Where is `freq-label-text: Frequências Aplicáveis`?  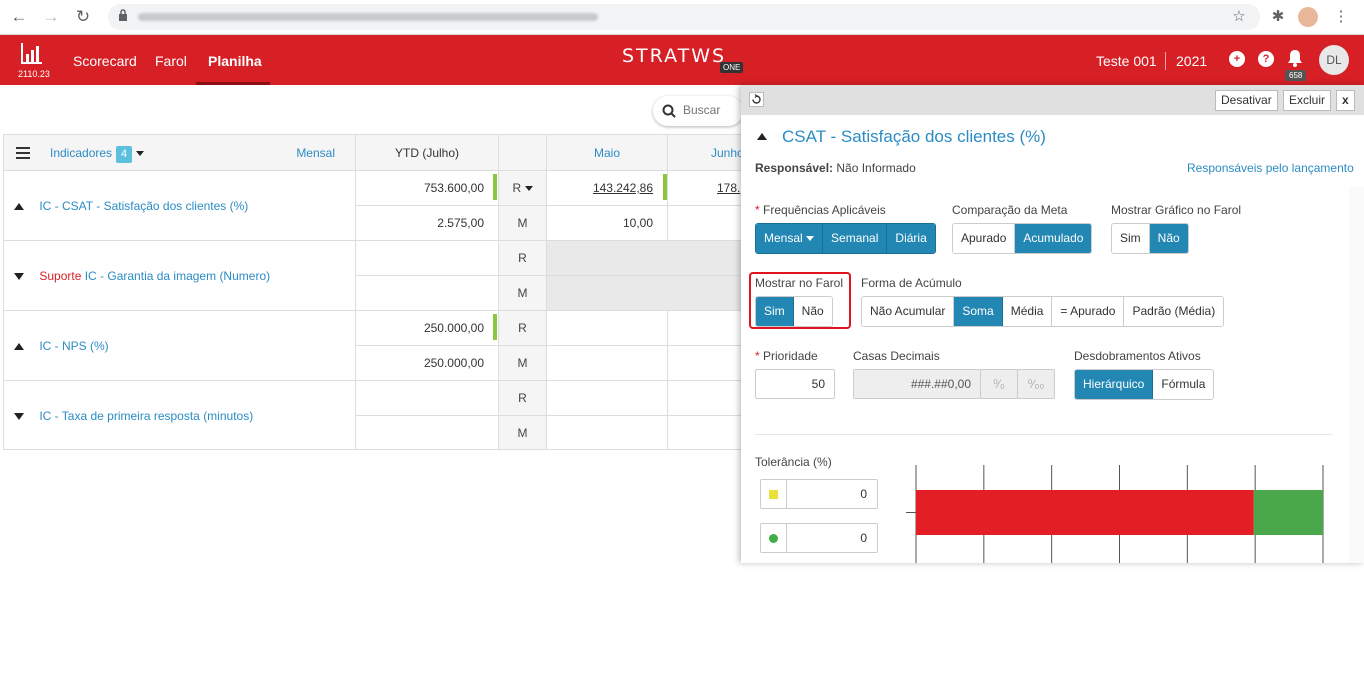 freq-label-text: Frequências Aplicáveis is located at coordinates (824, 210).